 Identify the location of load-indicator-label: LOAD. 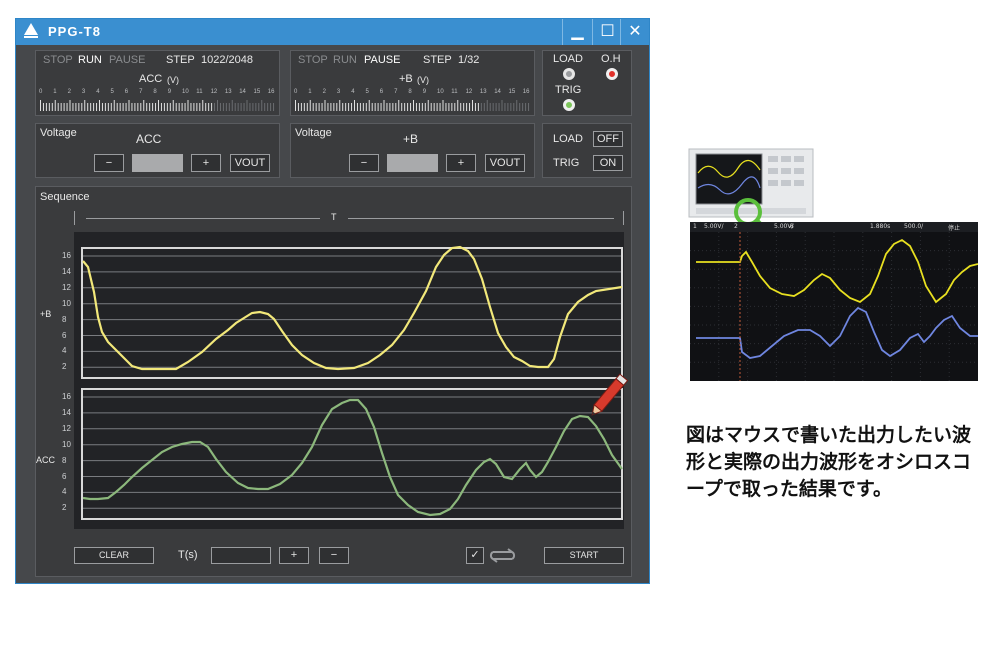
(568, 59).